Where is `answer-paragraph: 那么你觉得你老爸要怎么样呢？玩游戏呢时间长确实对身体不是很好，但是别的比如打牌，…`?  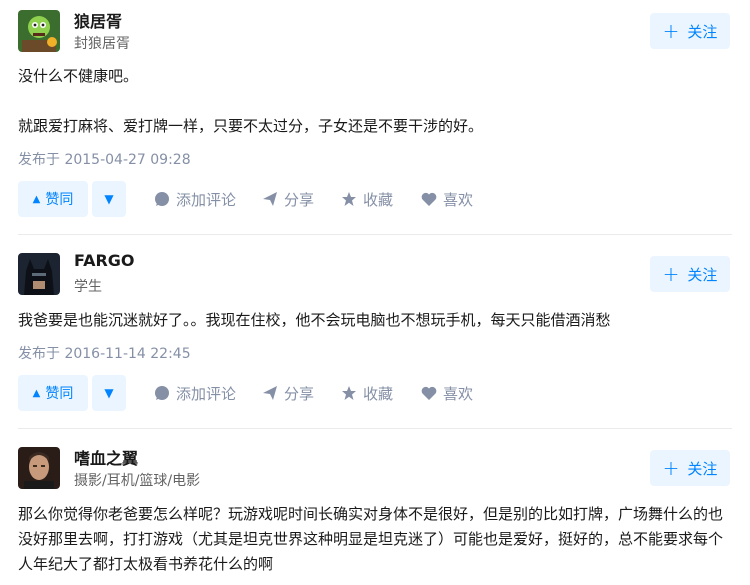
answer-paragraph: 那么你觉得你老爸要怎么样呢？玩游戏呢时间长确实对身体不是很好，但是别的比如打牌，… is located at coordinates (371, 539).